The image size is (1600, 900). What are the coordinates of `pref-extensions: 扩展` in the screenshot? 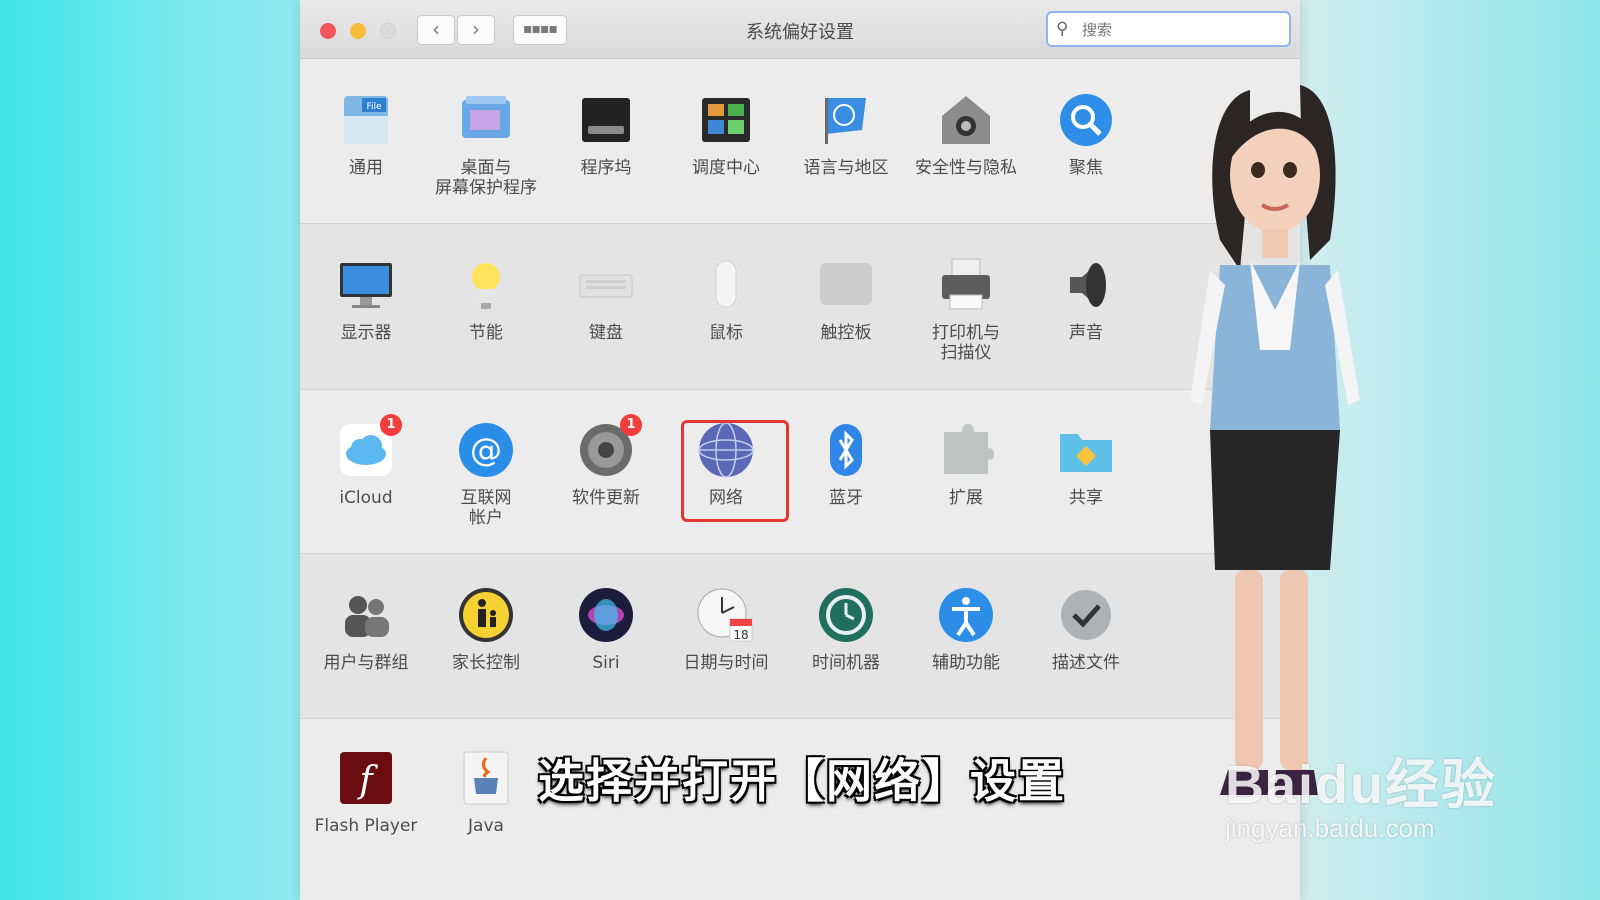 It's located at (966, 464).